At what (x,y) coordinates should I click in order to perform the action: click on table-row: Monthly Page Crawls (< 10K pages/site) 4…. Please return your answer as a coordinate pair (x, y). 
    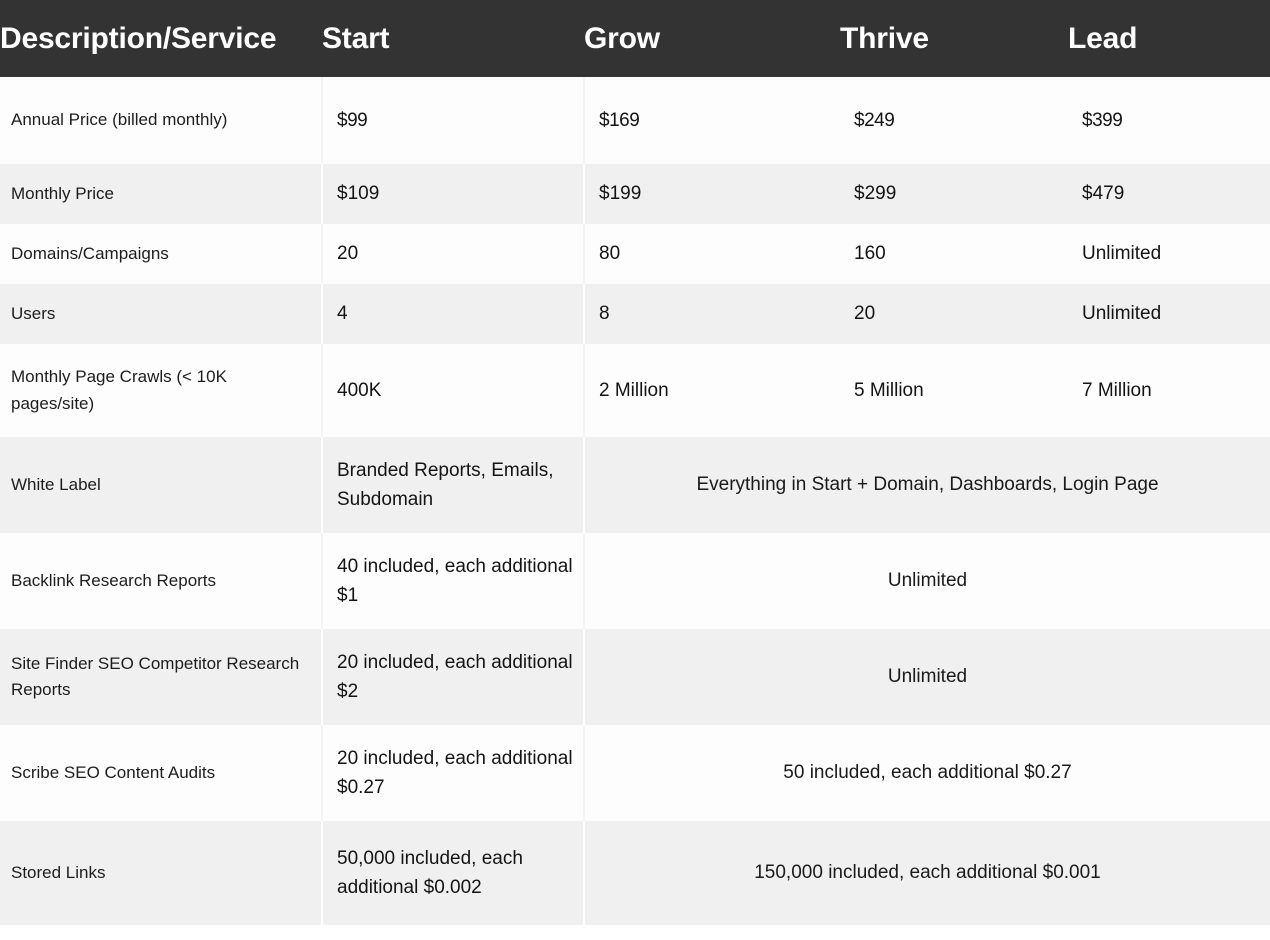
    Looking at the image, I should click on (635, 390).